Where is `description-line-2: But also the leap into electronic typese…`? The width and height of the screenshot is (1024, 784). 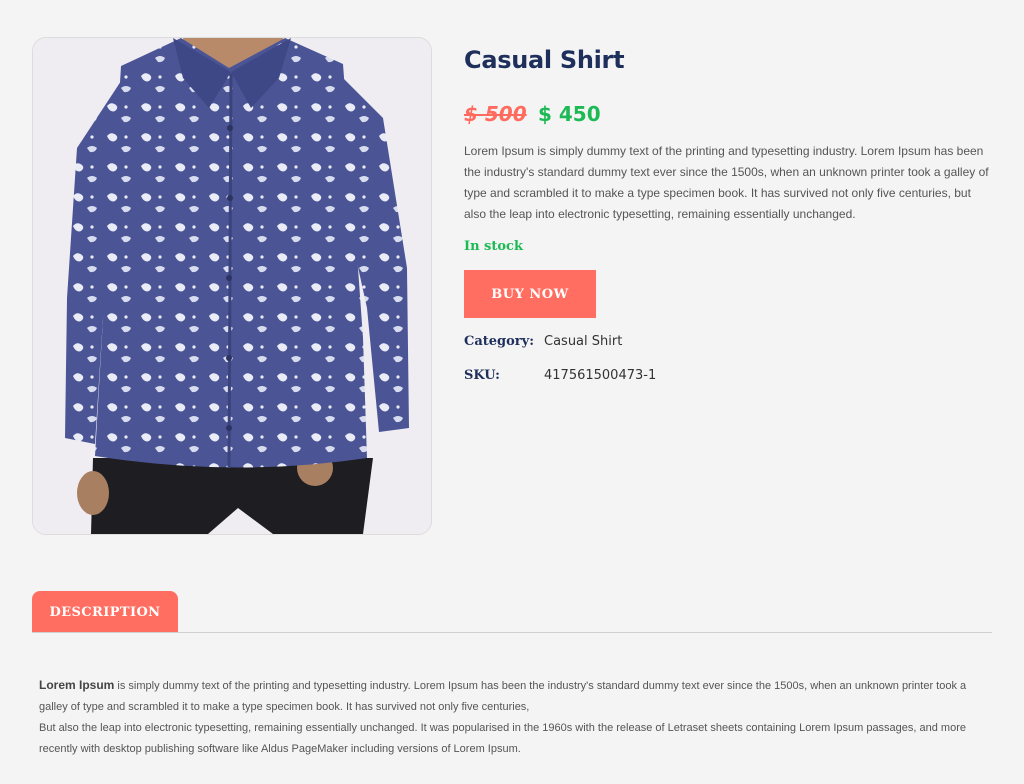 description-line-2: But also the leap into electronic typese… is located at coordinates (502, 738).